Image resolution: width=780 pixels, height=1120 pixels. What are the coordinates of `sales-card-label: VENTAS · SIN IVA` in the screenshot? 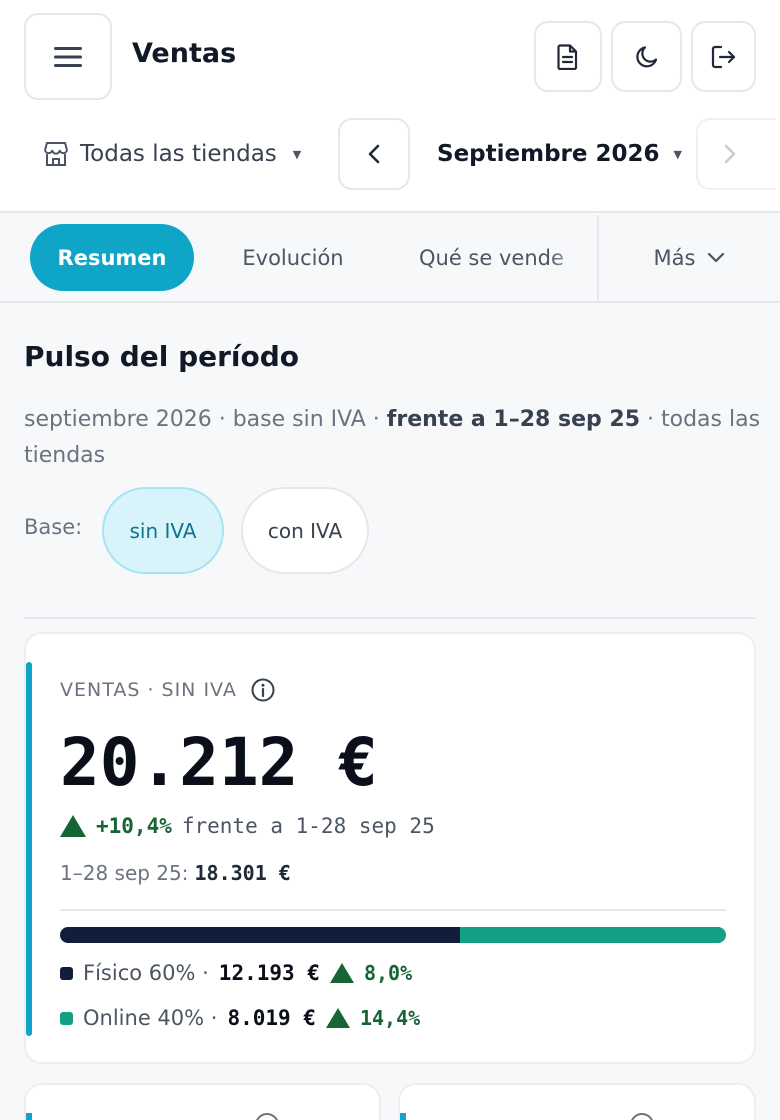 It's located at (167, 690).